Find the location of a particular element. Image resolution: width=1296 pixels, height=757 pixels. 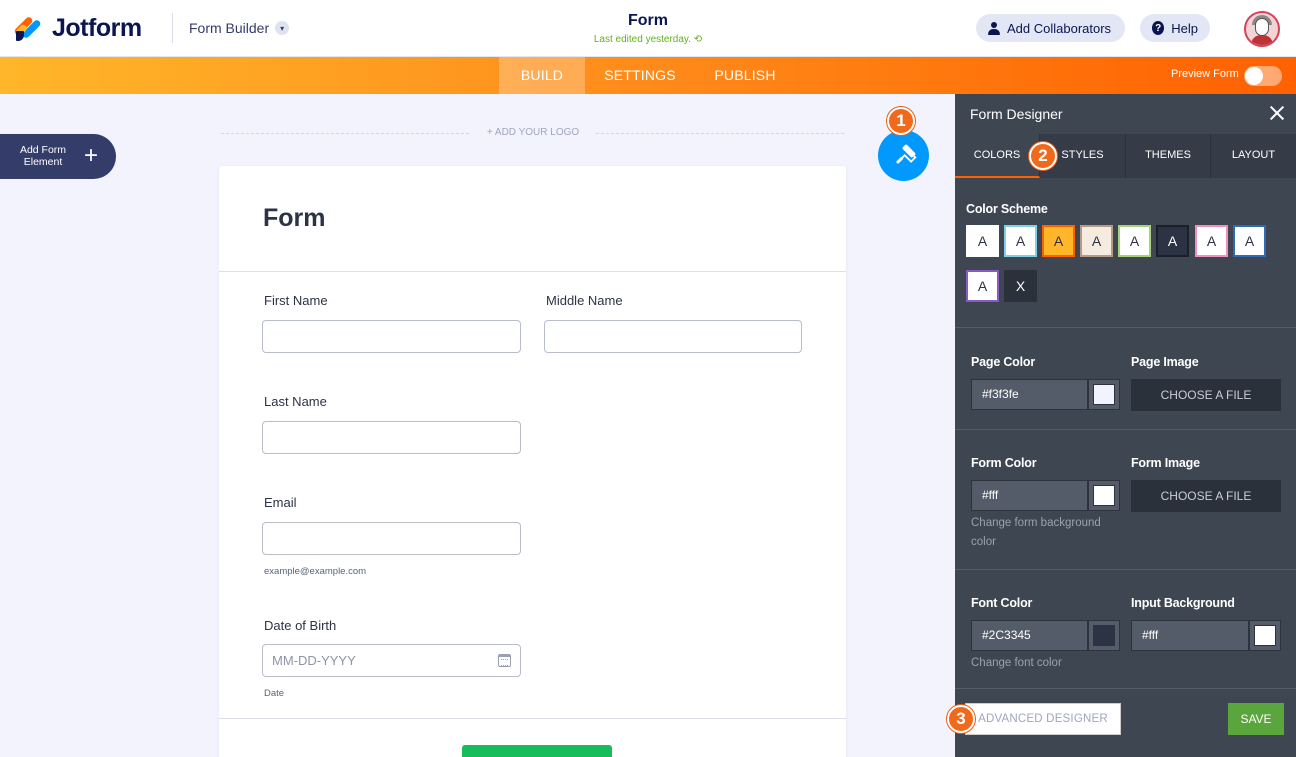

input-background-input: #fff is located at coordinates (1190, 635).